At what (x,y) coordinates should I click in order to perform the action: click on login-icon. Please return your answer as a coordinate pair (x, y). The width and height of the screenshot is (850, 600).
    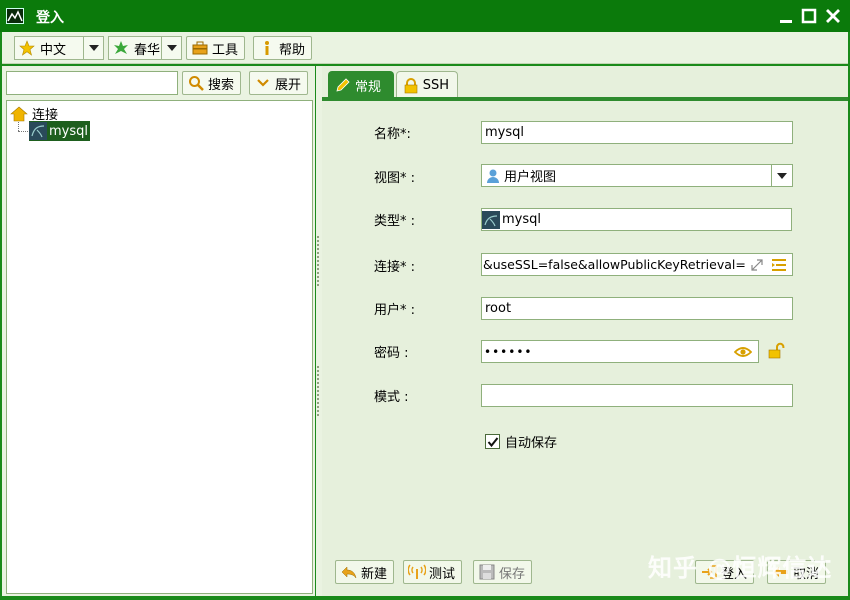
    Looking at the image, I should click on (709, 572).